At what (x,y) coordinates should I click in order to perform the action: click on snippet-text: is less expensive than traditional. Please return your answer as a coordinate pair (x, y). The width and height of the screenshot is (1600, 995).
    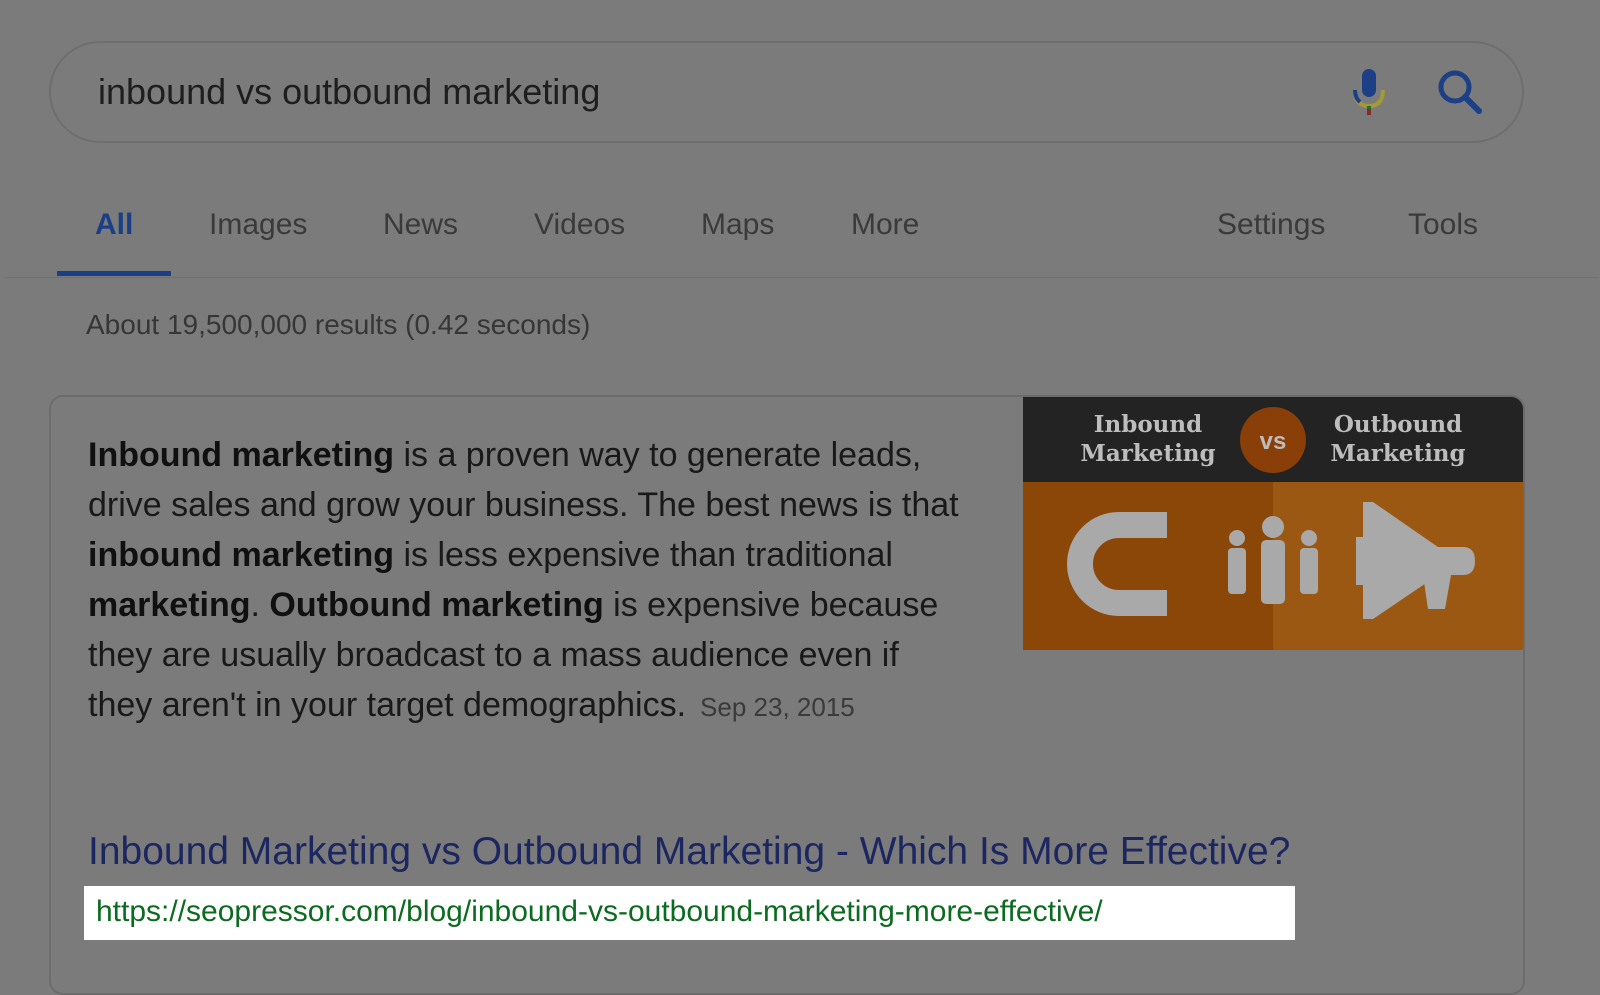
    Looking at the image, I should click on (643, 555).